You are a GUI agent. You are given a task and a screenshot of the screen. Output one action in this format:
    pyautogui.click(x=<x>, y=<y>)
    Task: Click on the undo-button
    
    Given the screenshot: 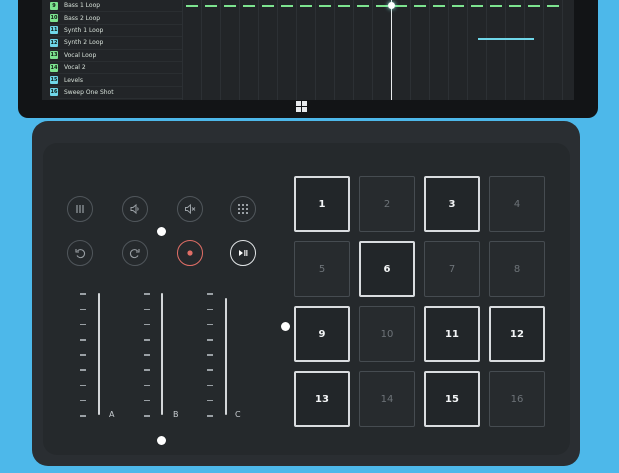 What is the action you would take?
    pyautogui.click(x=80, y=253)
    